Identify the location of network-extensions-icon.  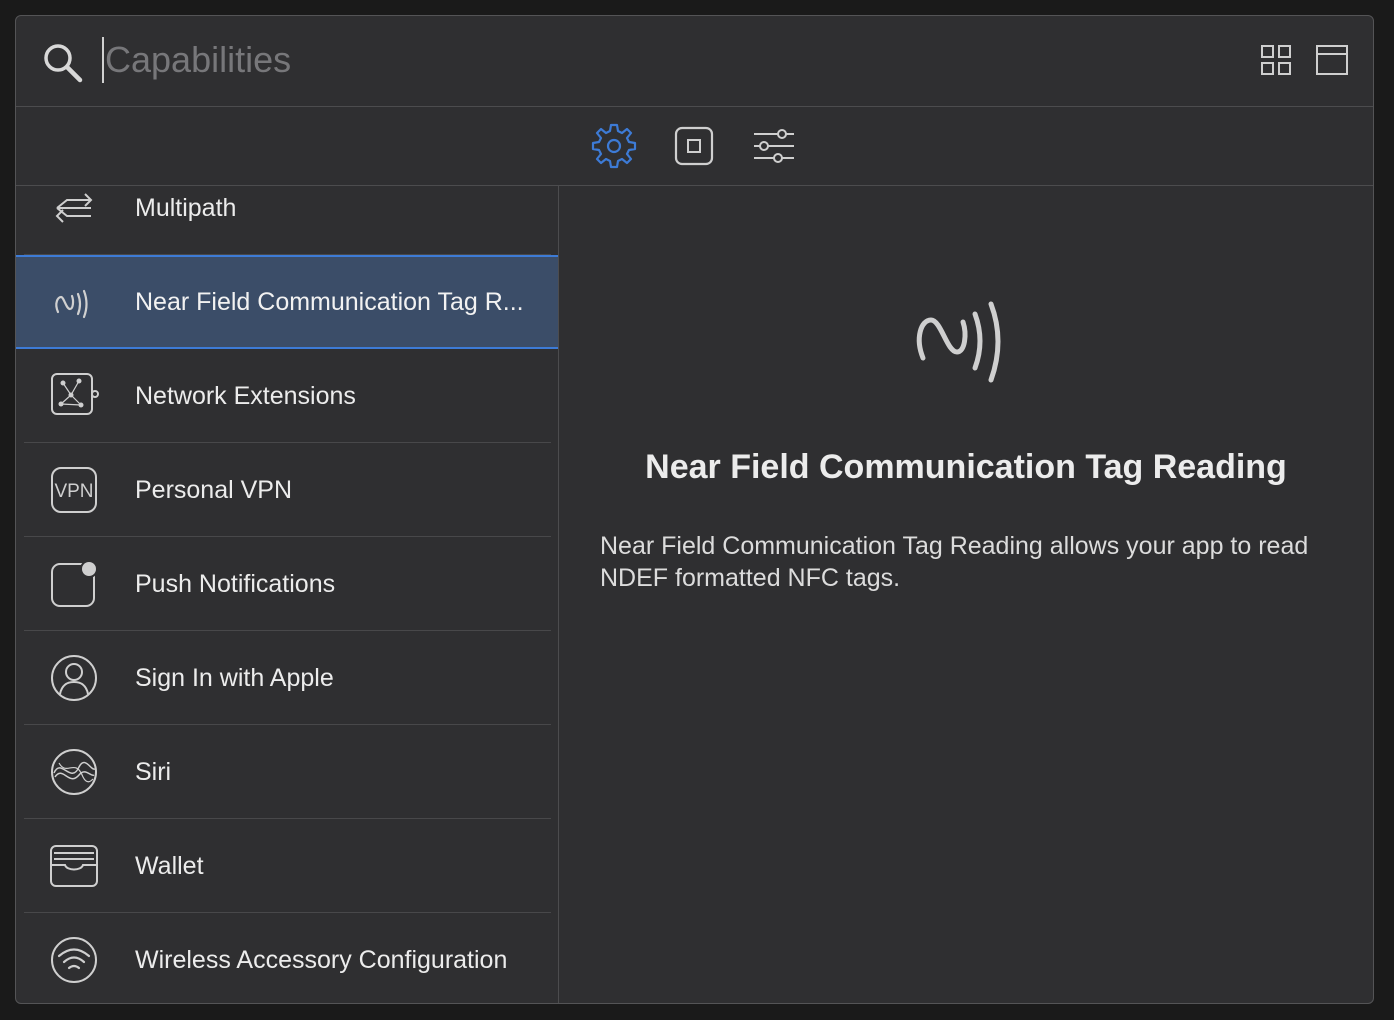
(75, 394).